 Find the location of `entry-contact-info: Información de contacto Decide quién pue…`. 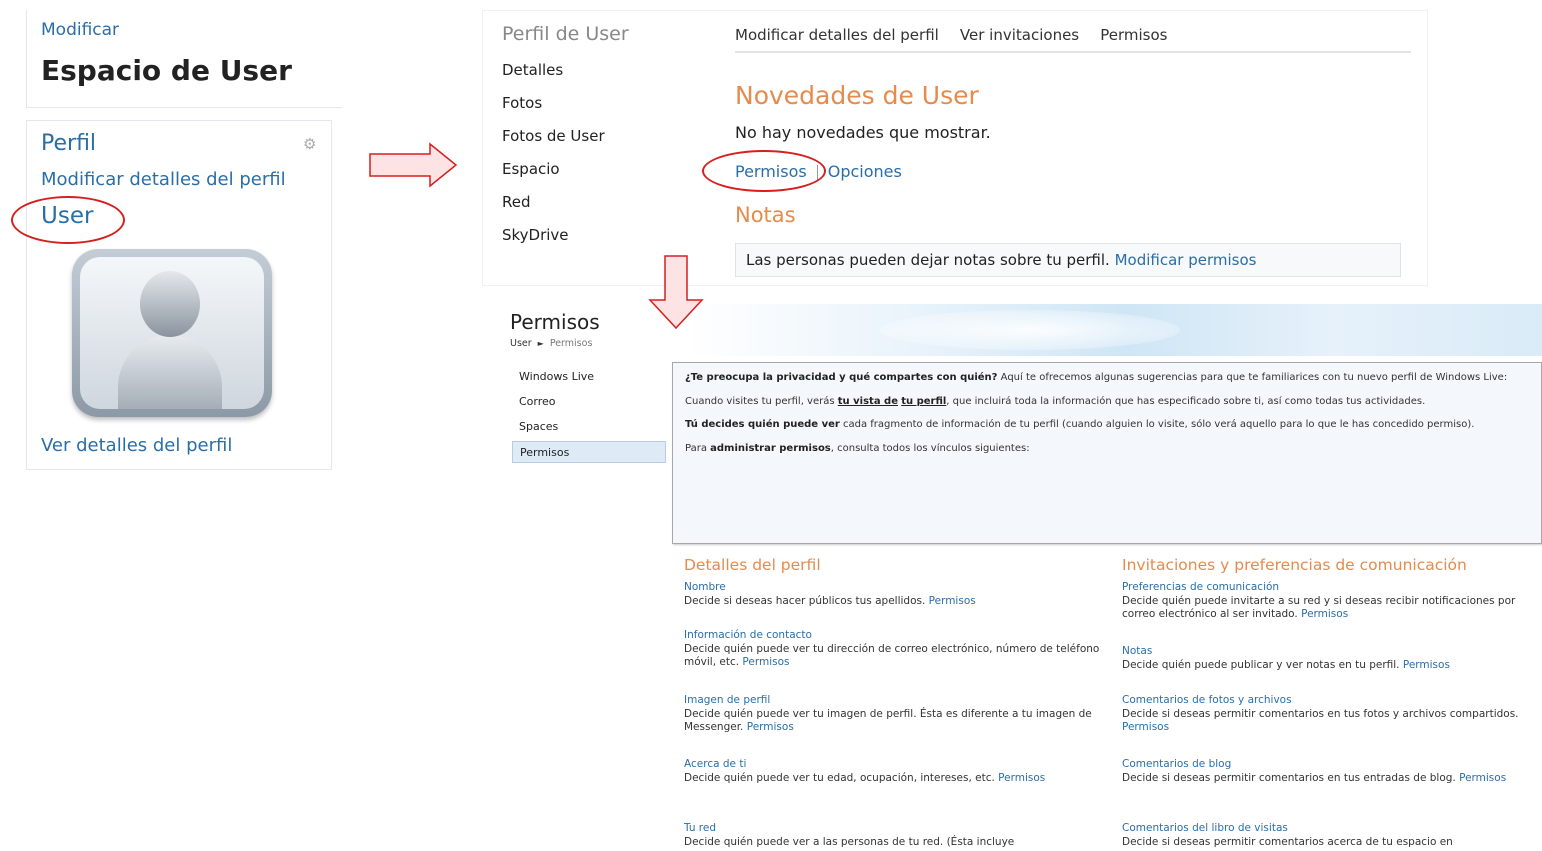

entry-contact-info: Información de contacto Decide quién pue… is located at coordinates (894, 649).